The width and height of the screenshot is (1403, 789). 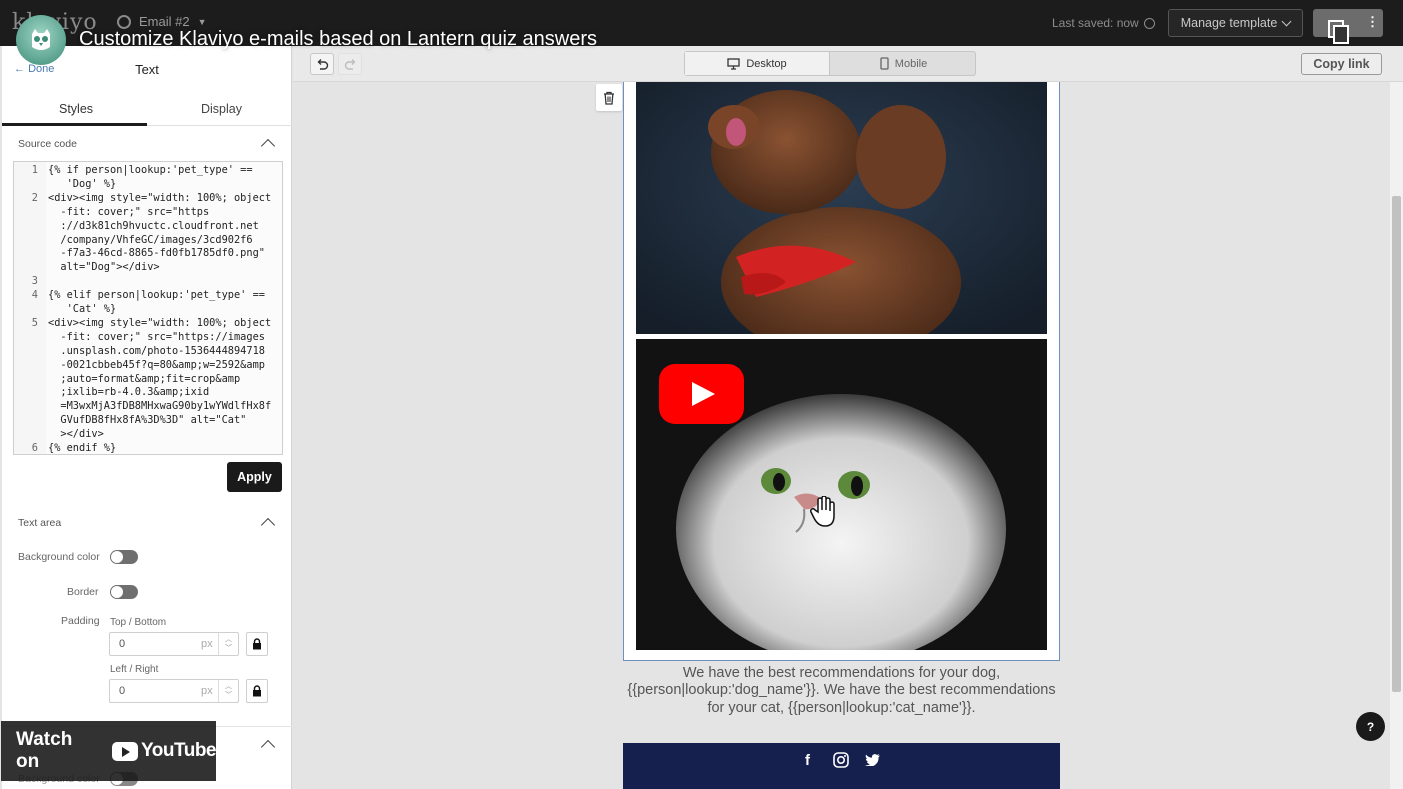 What do you see at coordinates (34, 448) in the screenshot?
I see `line-number: 6` at bounding box center [34, 448].